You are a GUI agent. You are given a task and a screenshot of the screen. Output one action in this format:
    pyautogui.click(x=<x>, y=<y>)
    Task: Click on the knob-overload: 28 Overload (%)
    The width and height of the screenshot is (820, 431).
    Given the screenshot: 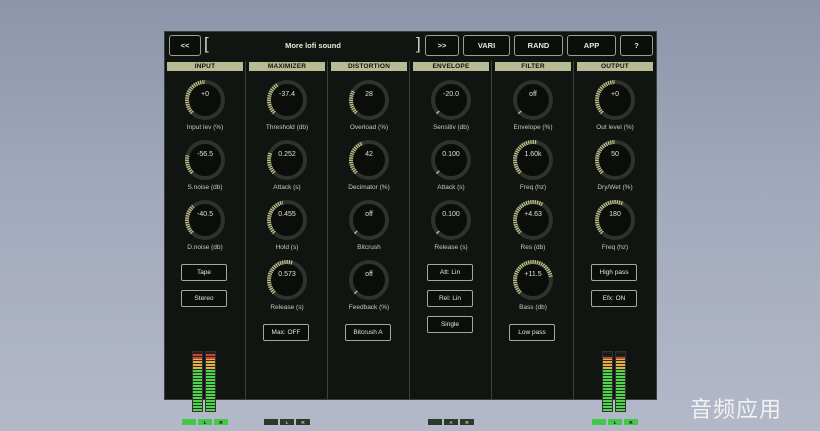 What is the action you would take?
    pyautogui.click(x=369, y=104)
    